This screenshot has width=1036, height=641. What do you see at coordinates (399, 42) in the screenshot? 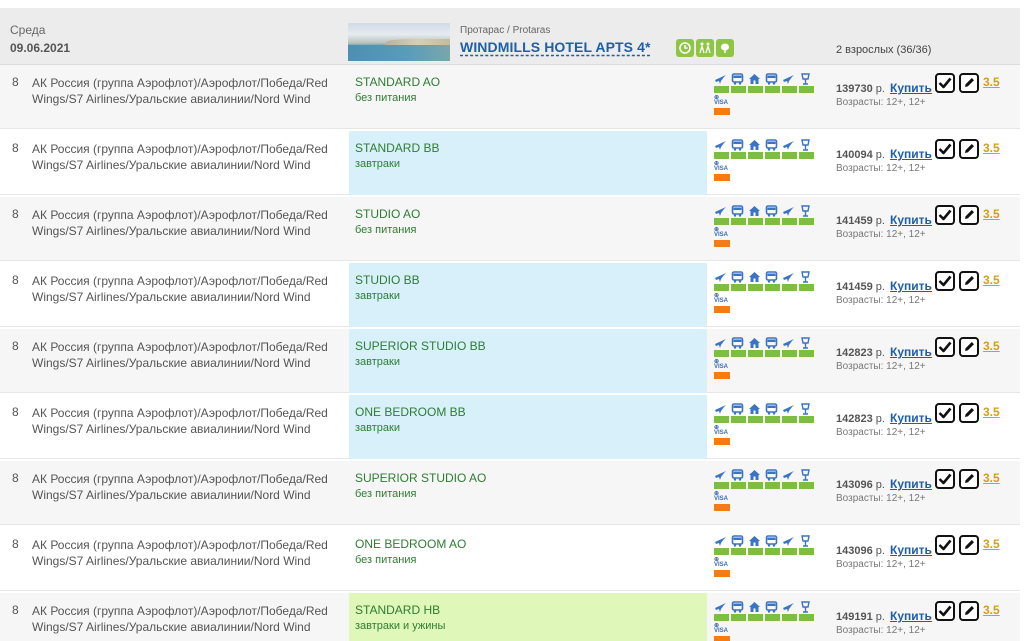
I see `hotel-photo` at bounding box center [399, 42].